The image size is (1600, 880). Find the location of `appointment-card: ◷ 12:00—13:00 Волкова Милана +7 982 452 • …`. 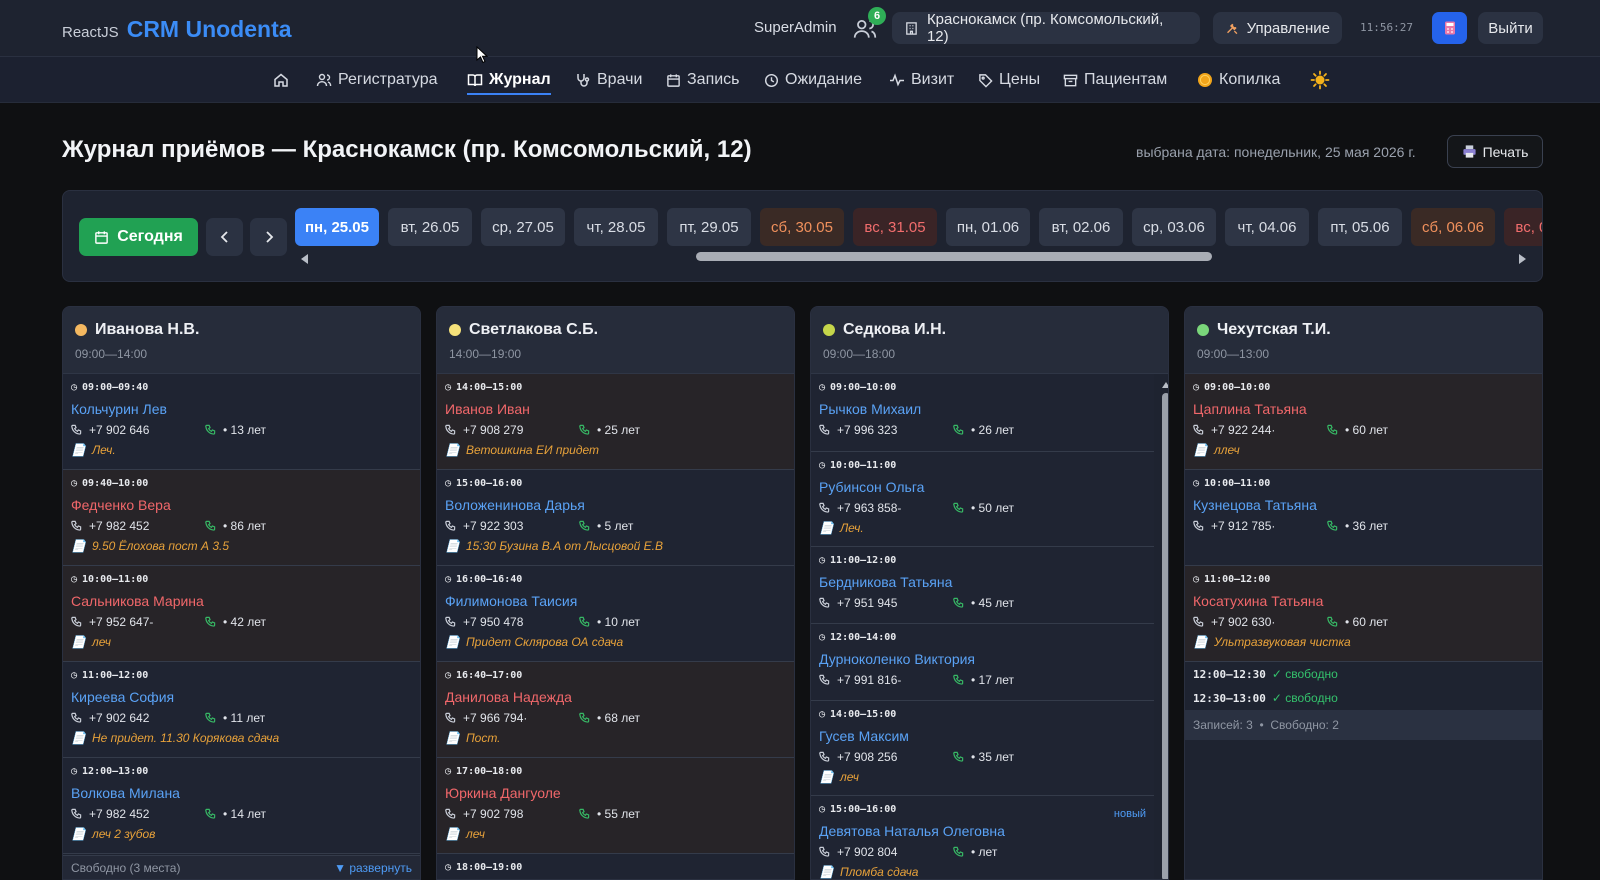

appointment-card: ◷ 12:00—13:00 Волкова Милана +7 982 452 • … is located at coordinates (241, 806).